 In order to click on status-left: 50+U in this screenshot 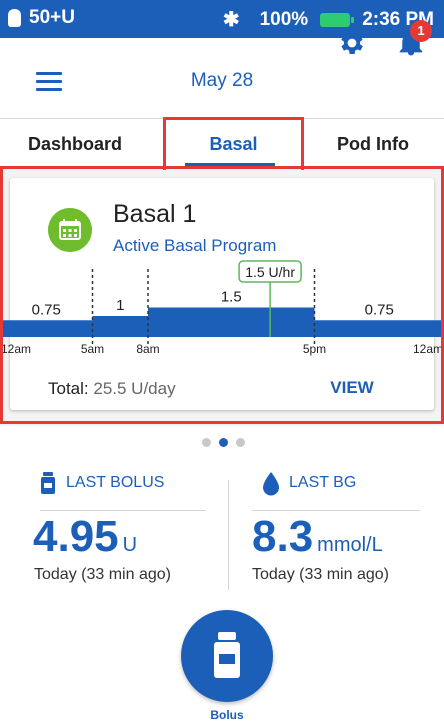, I will do `click(41, 18)`.